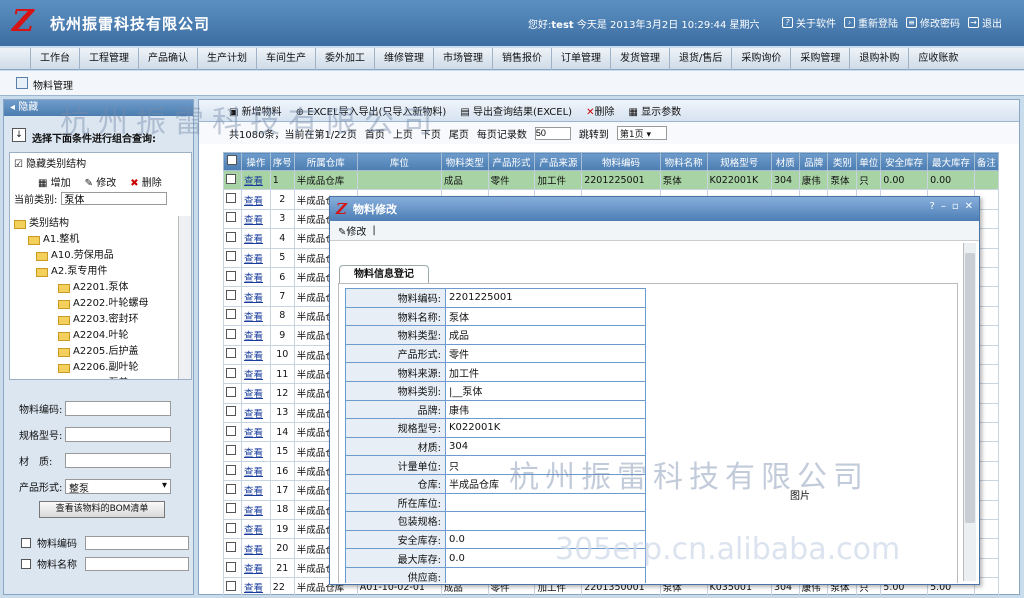 The width and height of the screenshot is (1024, 598). Describe the element at coordinates (639, 59) in the screenshot. I see `nav-item-10: 发货管理` at that location.